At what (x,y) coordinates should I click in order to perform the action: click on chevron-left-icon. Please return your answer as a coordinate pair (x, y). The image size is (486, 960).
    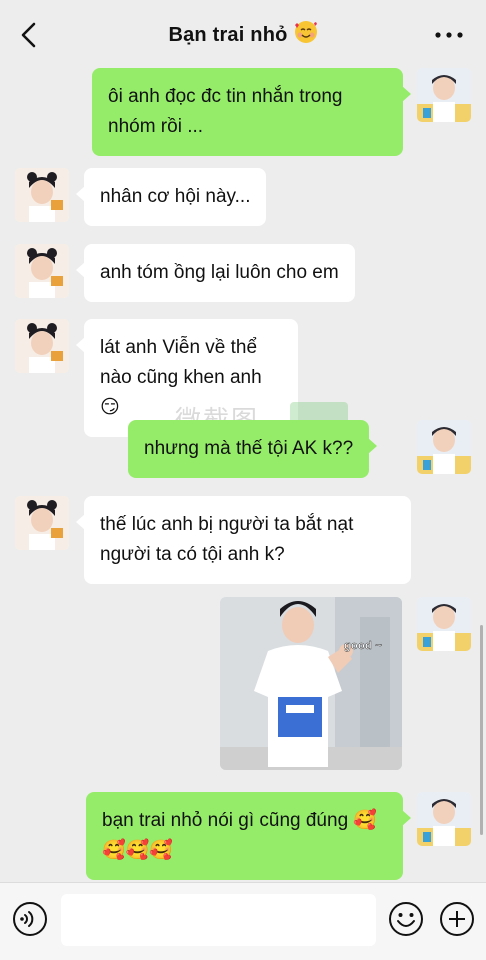
    Looking at the image, I should click on (29, 35).